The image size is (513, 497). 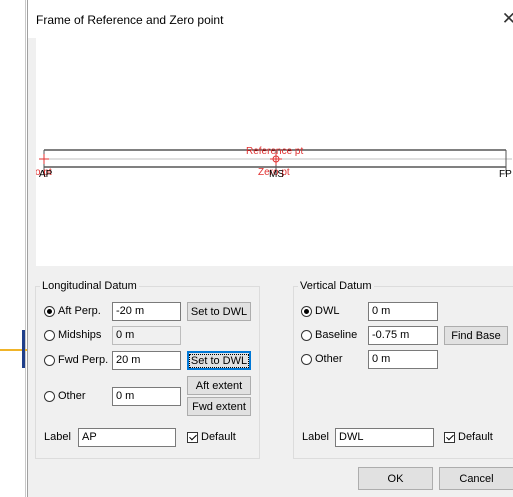 I want to click on baseline-radio: Baseline, so click(x=329, y=335).